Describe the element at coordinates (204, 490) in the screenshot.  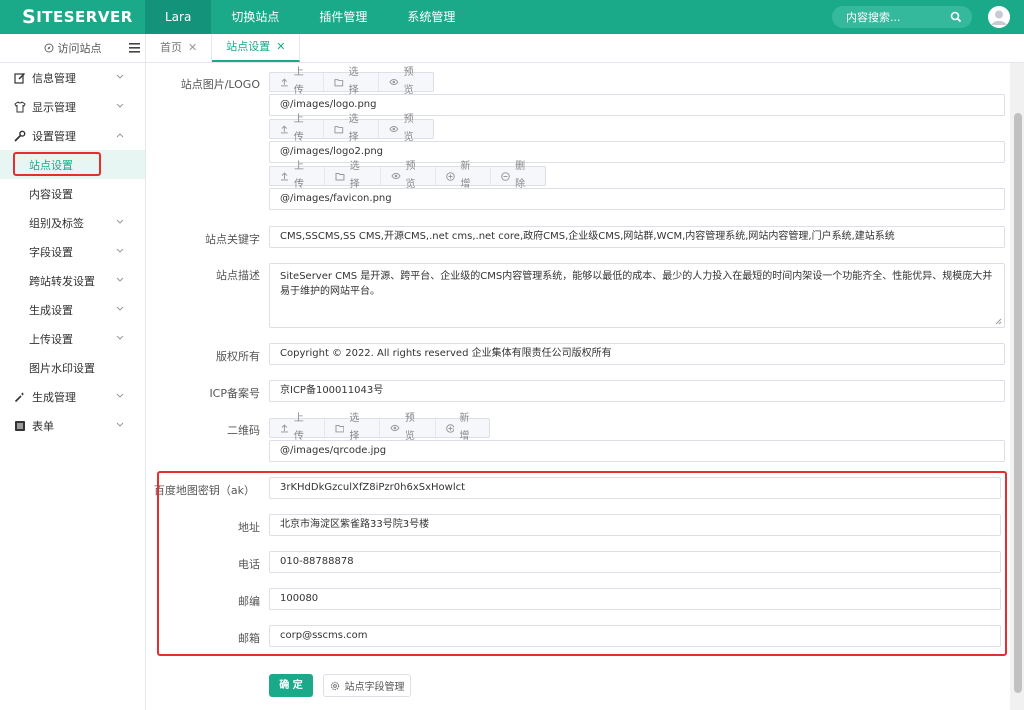
I see `baidu-ak-label: 百度地图密钥（ak）` at that location.